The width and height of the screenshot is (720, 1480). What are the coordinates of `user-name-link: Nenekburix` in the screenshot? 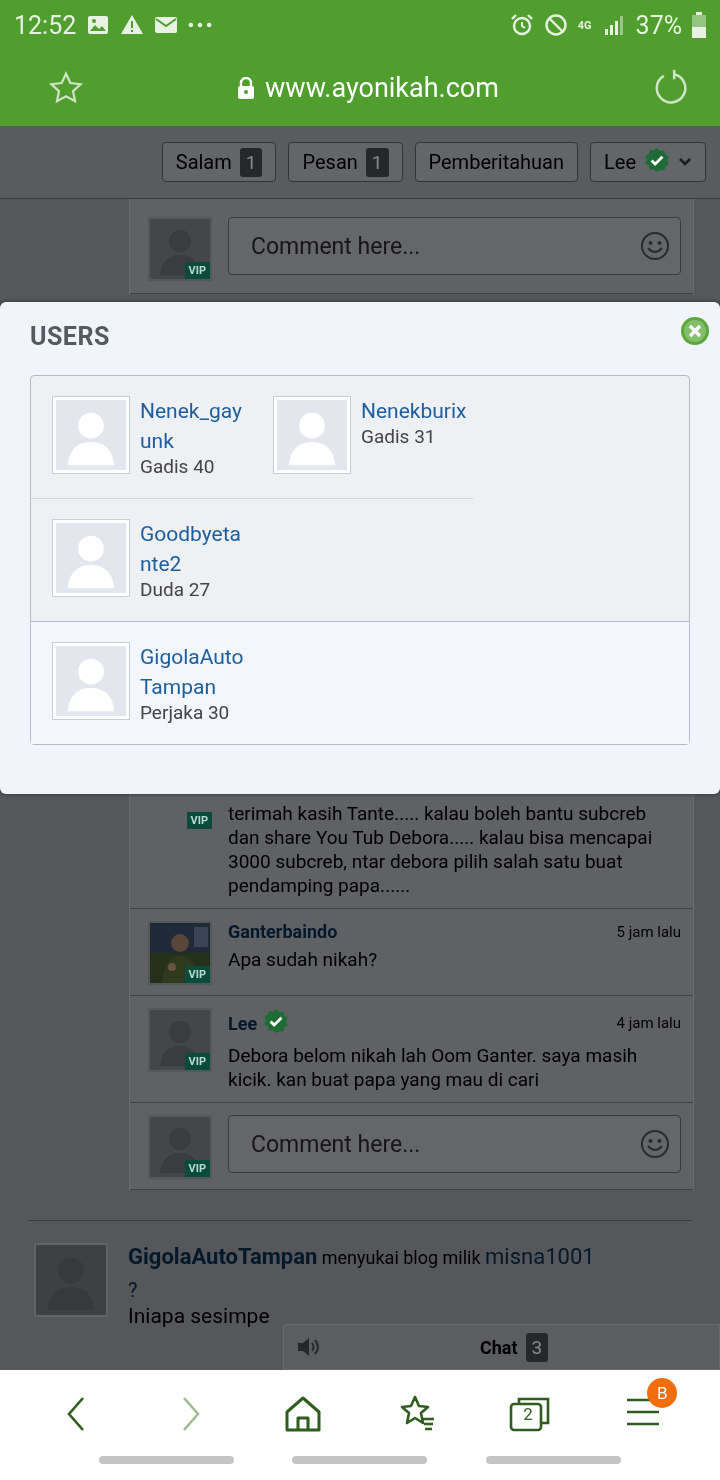 It's located at (414, 411).